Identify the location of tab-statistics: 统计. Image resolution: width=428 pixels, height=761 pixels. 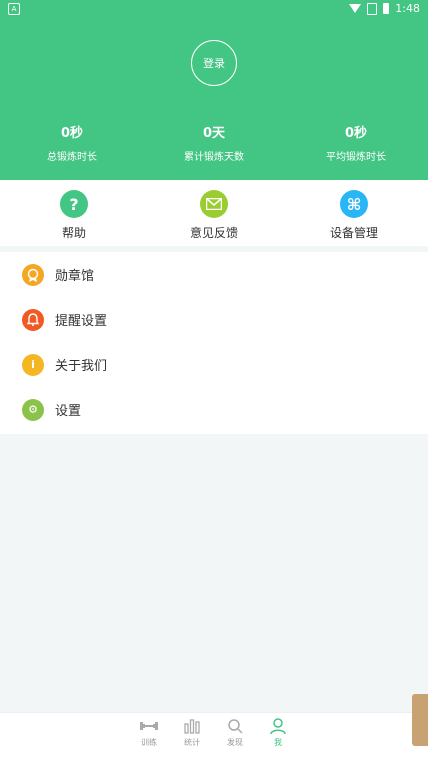
(192, 732).